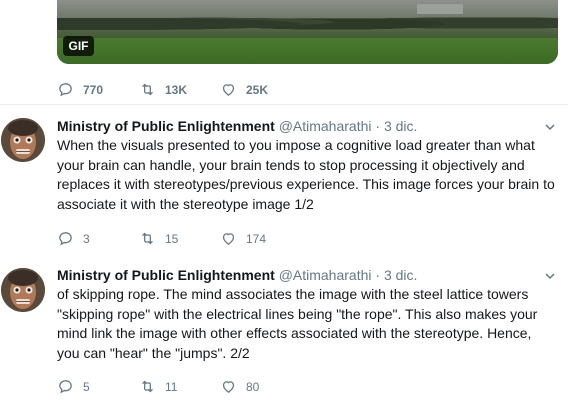  What do you see at coordinates (73, 238) in the screenshot?
I see `reply-button: 3` at bounding box center [73, 238].